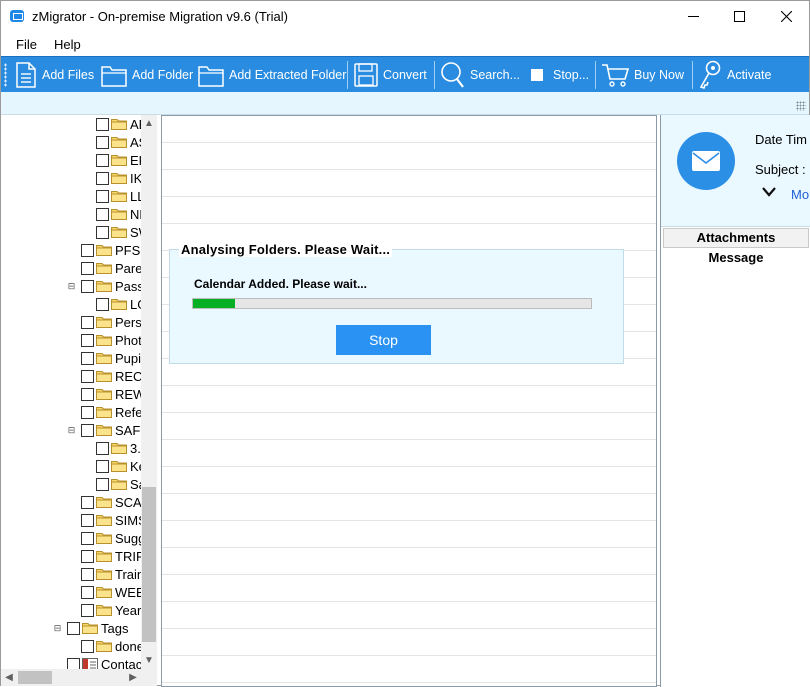 The image size is (810, 687). Describe the element at coordinates (769, 192) in the screenshot. I see `chevron-down-icon` at that location.